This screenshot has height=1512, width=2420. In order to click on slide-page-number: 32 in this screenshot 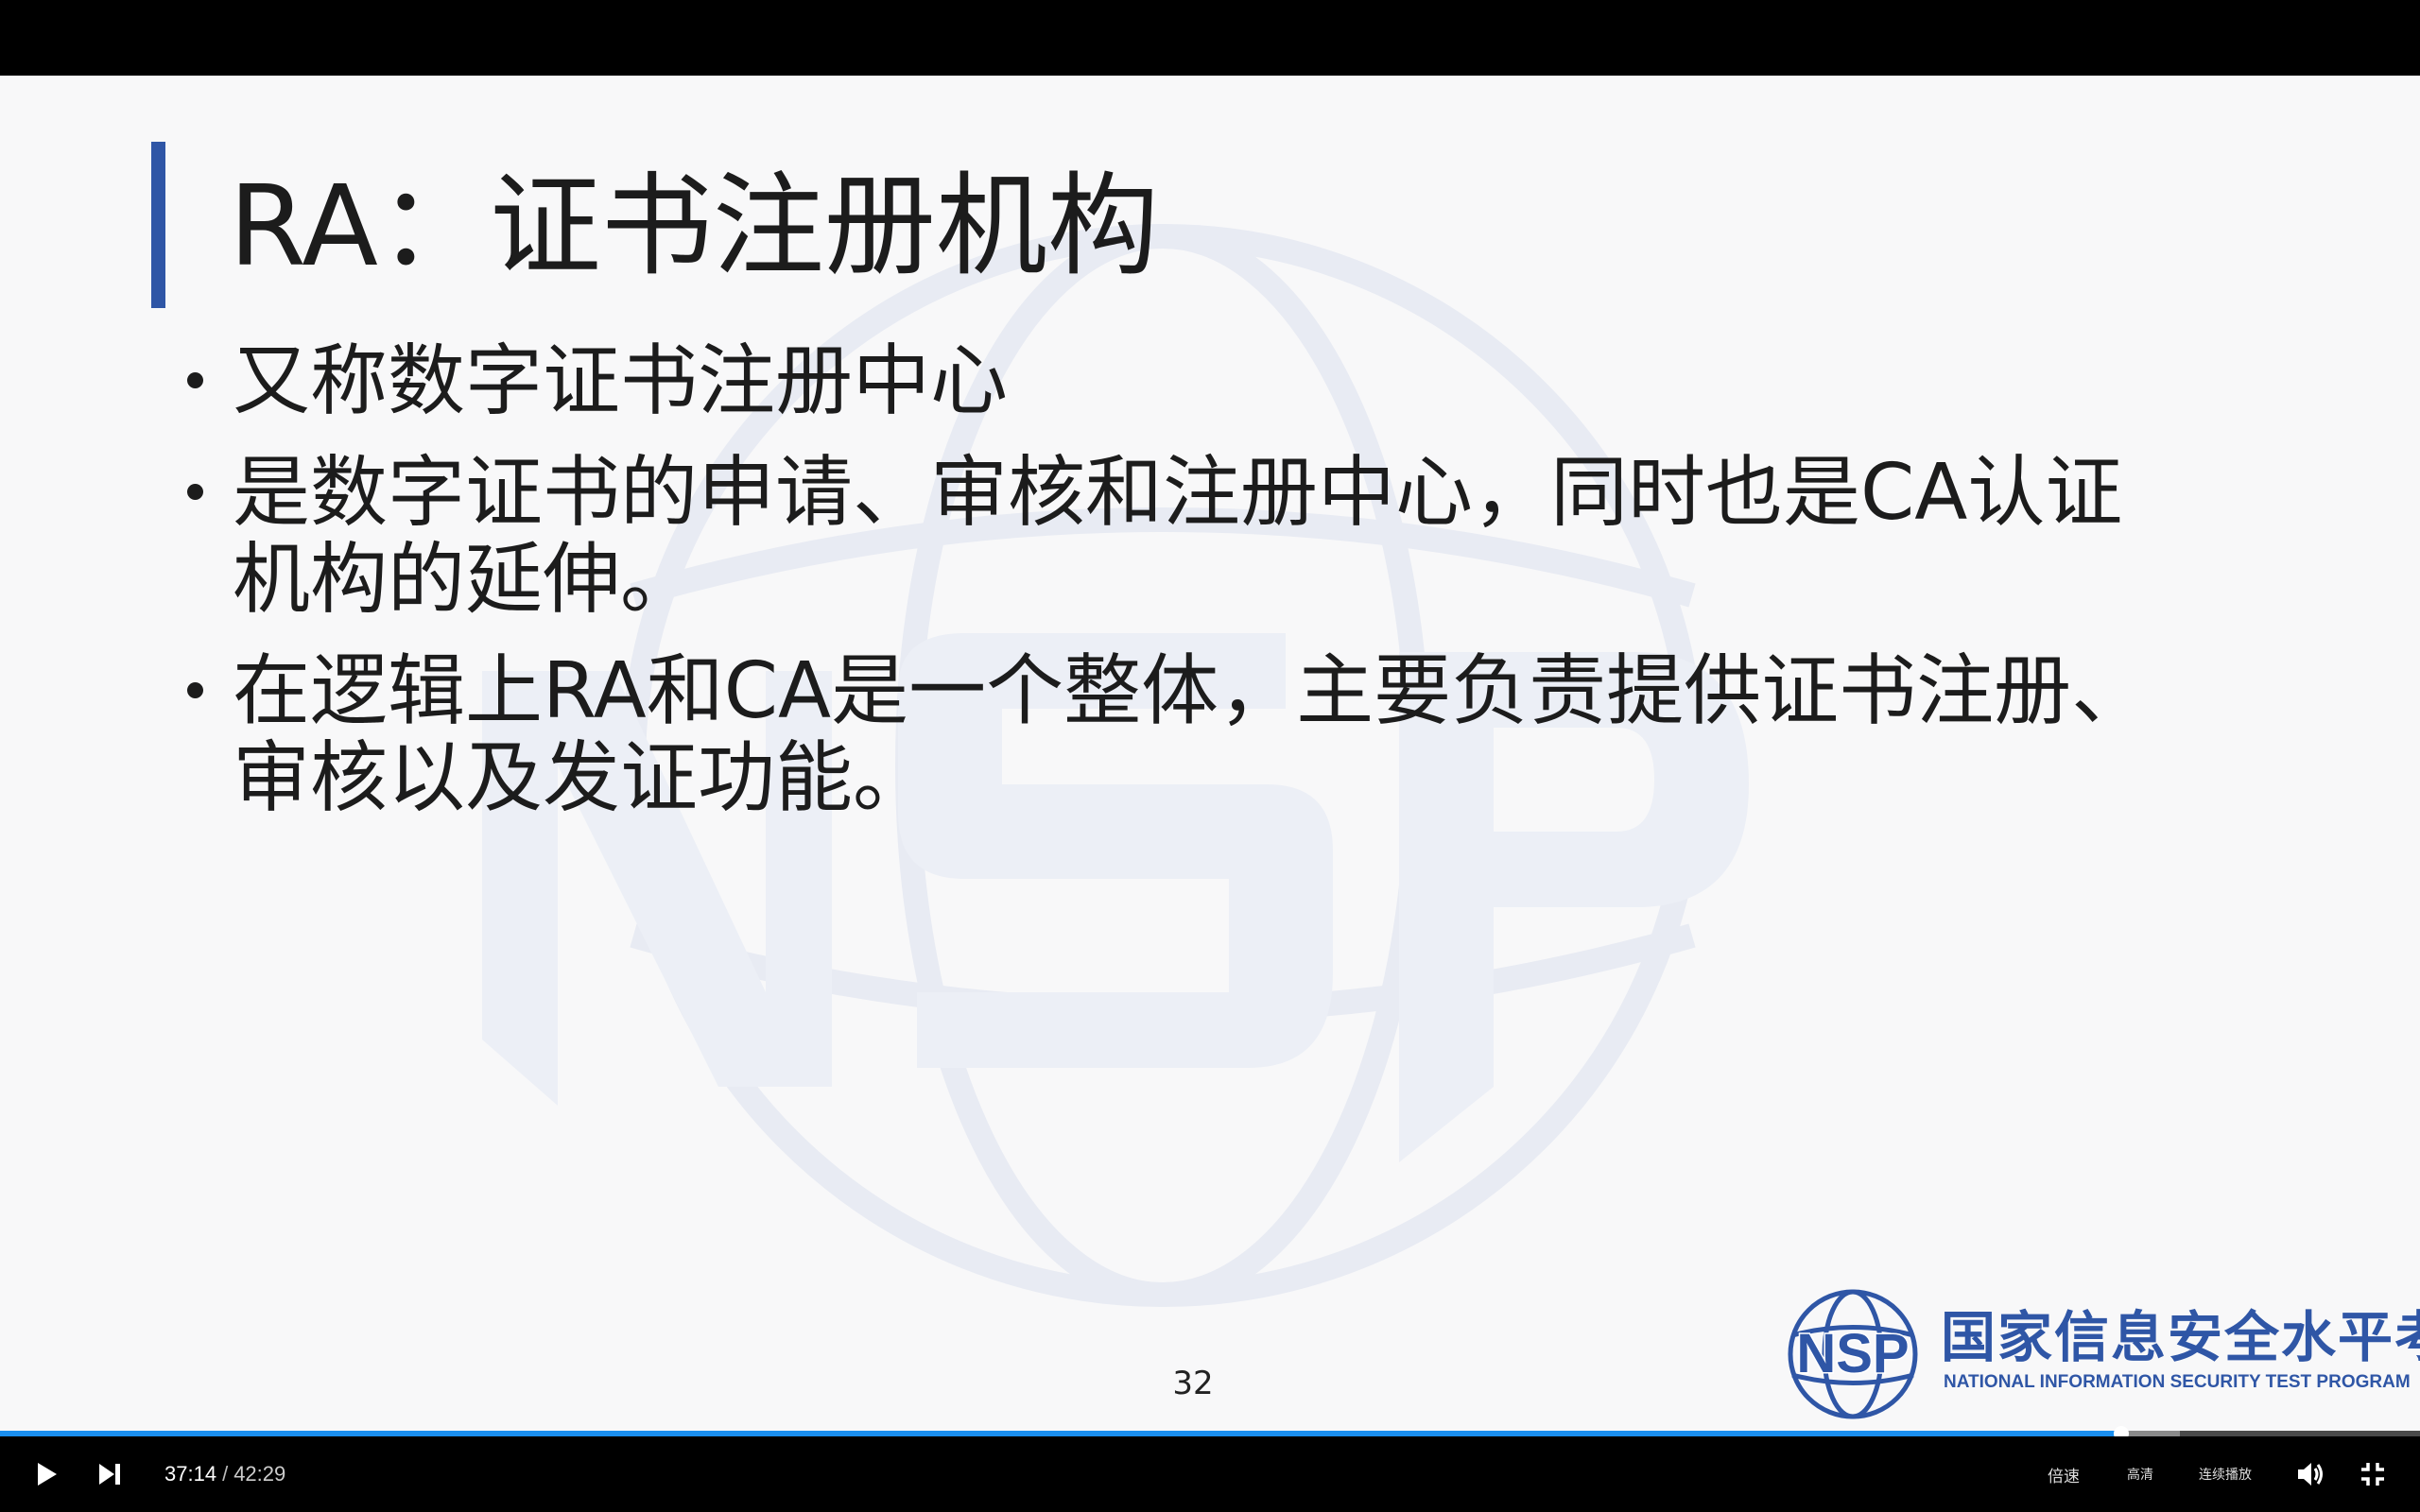, I will do `click(1193, 1383)`.